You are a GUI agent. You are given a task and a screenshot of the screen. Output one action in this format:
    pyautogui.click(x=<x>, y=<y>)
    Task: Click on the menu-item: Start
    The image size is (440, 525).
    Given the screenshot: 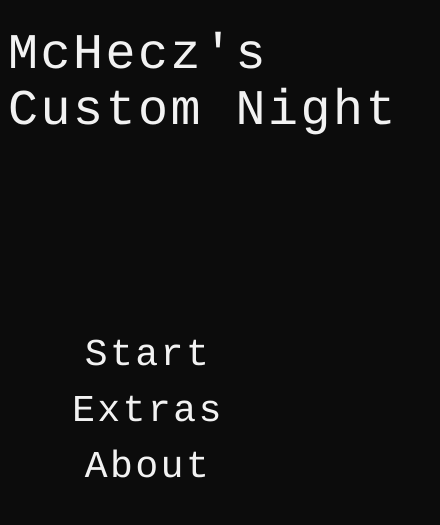 What is the action you would take?
    pyautogui.click(x=148, y=356)
    